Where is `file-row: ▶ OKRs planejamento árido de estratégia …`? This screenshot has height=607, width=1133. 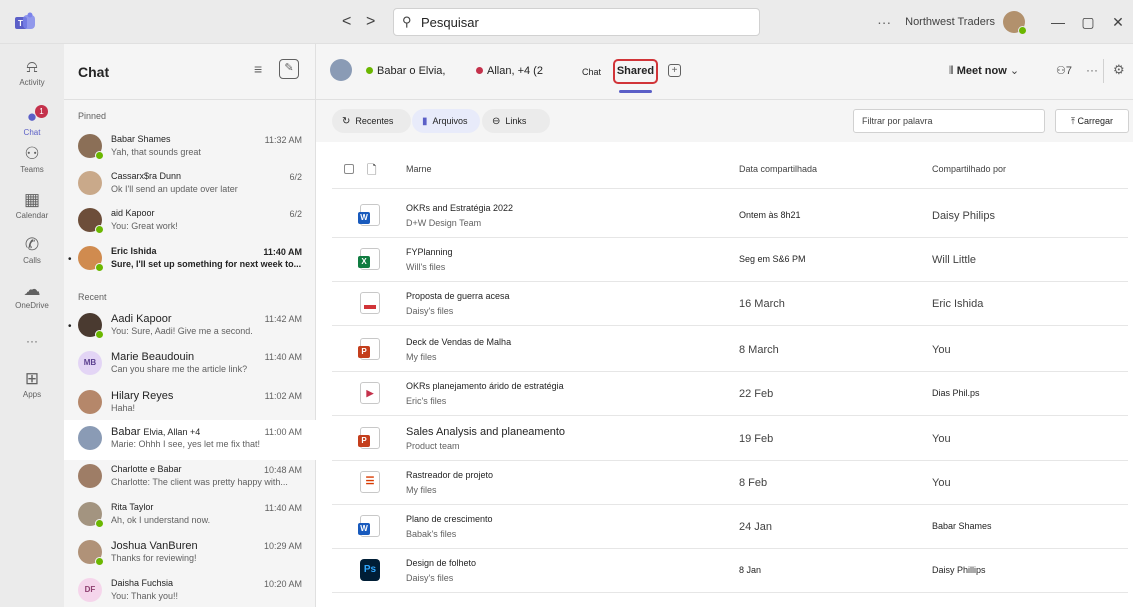 file-row: ▶ OKRs planejamento árido de estratégia … is located at coordinates (724, 393).